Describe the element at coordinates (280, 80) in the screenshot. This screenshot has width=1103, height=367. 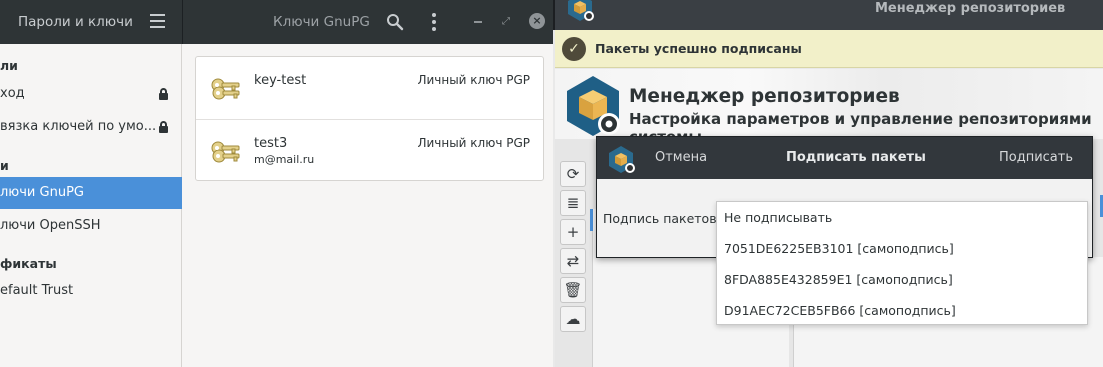
I see `key-name: key-test` at that location.